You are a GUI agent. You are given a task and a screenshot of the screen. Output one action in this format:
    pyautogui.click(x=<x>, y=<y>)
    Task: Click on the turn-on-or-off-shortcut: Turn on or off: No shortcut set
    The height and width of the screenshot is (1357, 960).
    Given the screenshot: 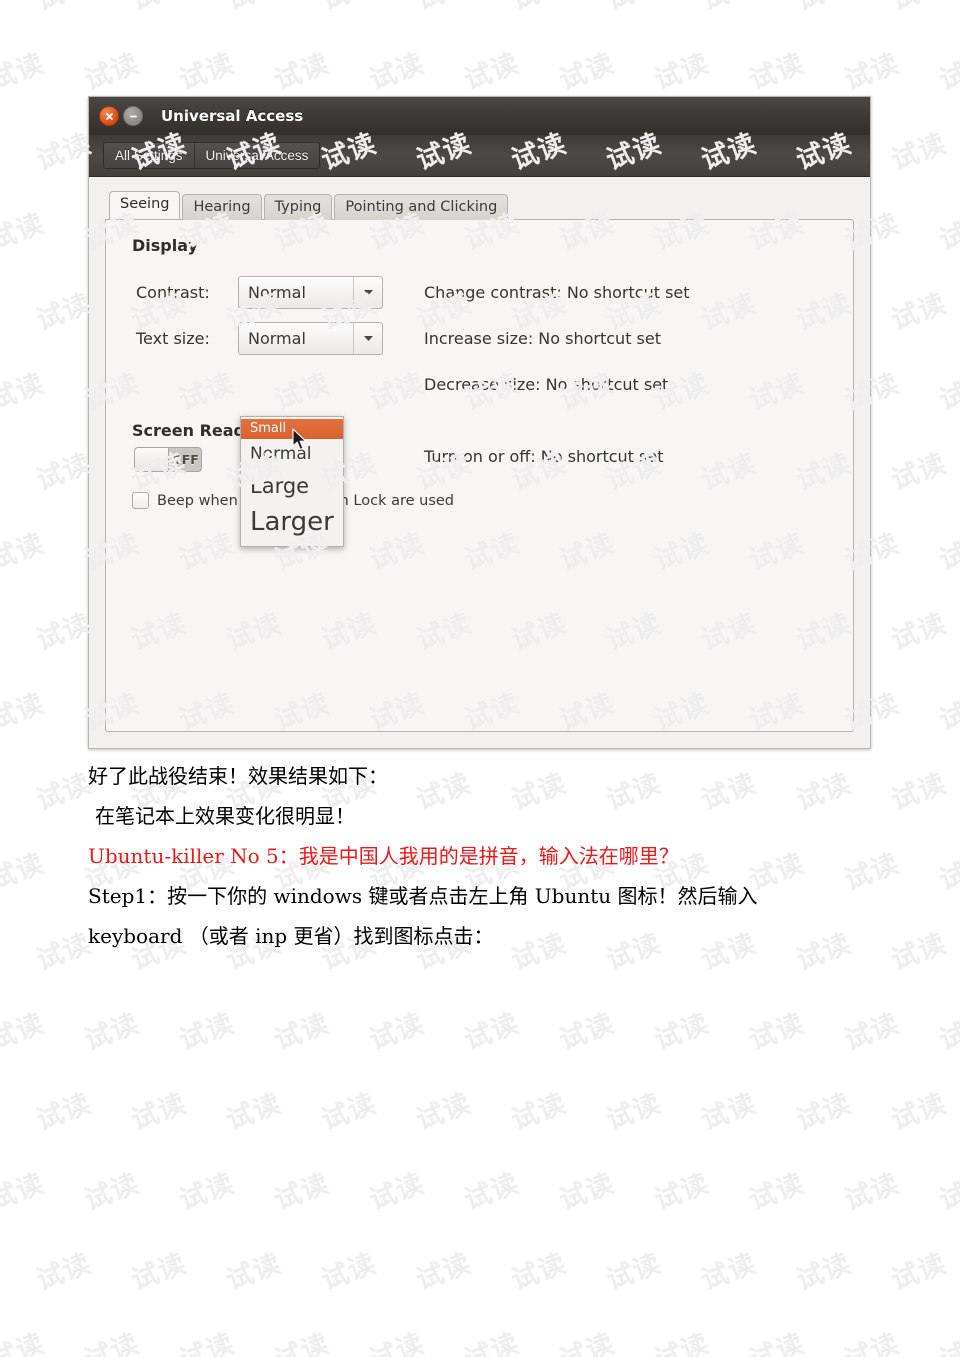 What is the action you would take?
    pyautogui.click(x=544, y=456)
    